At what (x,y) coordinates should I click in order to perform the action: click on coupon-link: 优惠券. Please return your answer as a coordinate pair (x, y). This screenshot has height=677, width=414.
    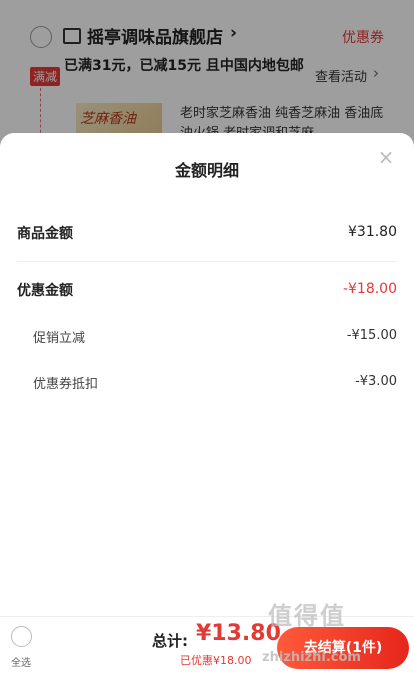
    Looking at the image, I should click on (363, 37).